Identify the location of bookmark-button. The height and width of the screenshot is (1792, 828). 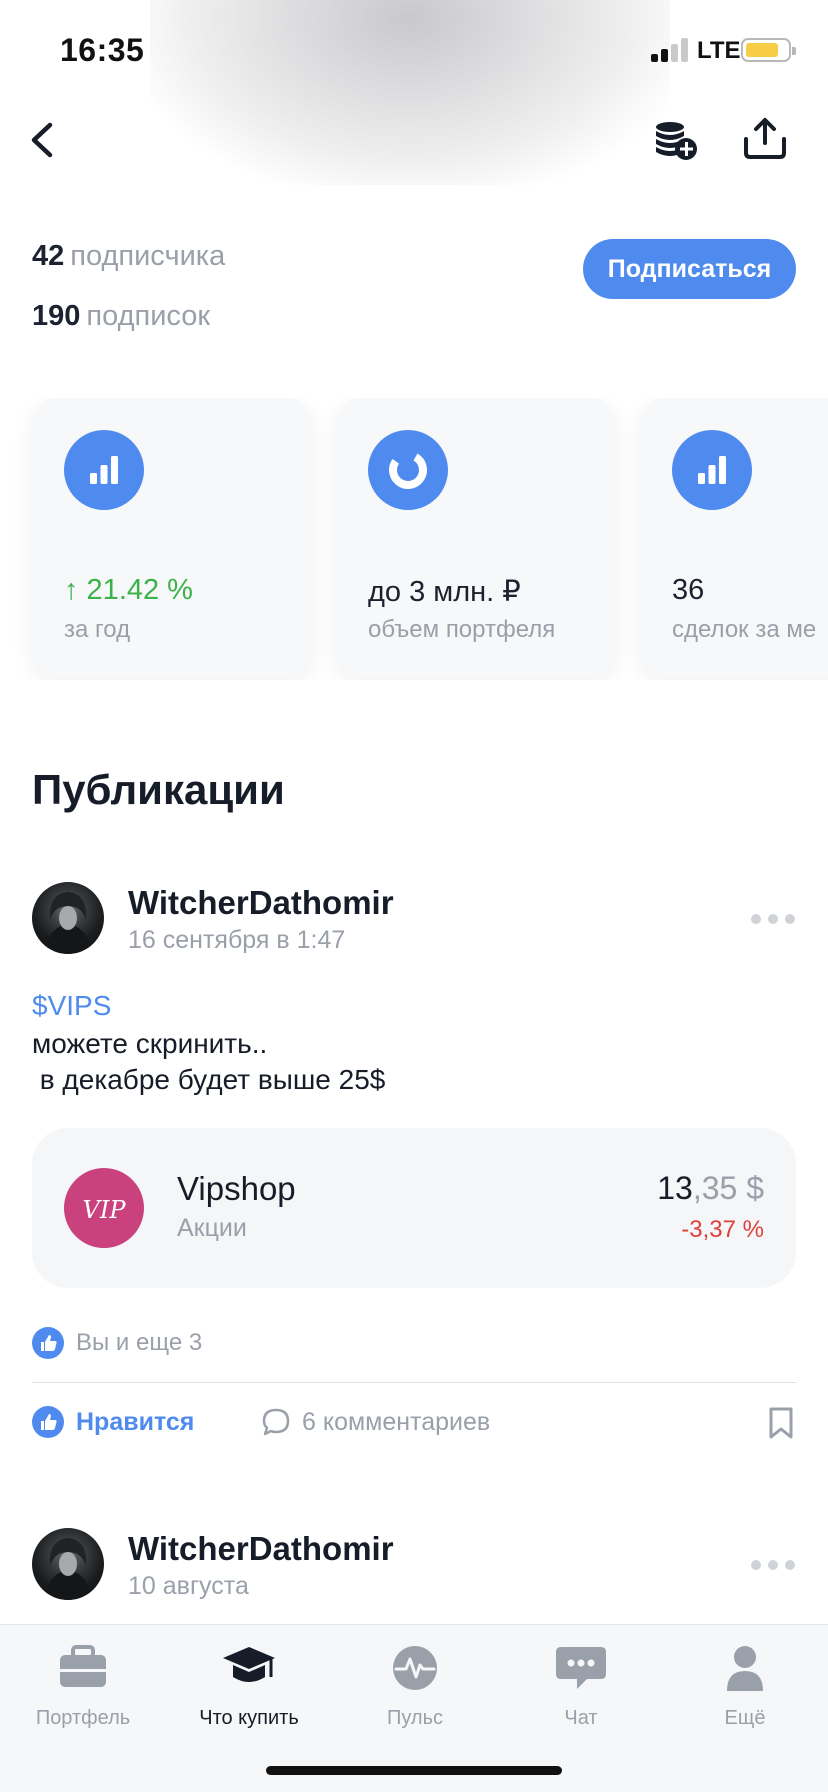
(781, 1423).